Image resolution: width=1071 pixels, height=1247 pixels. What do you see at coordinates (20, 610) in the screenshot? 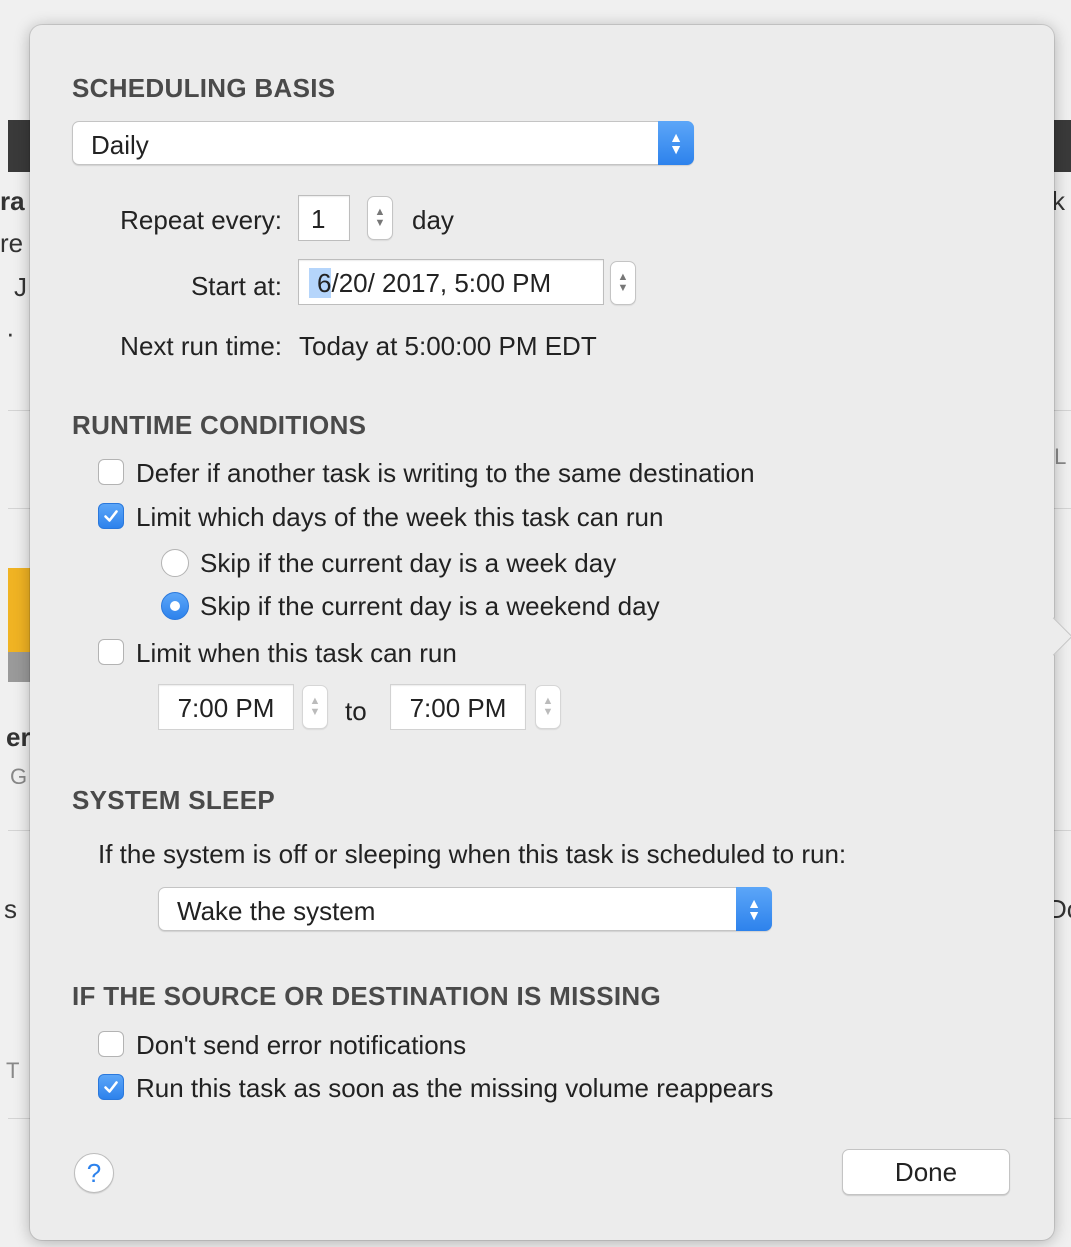
I see `background-progress-bar` at bounding box center [20, 610].